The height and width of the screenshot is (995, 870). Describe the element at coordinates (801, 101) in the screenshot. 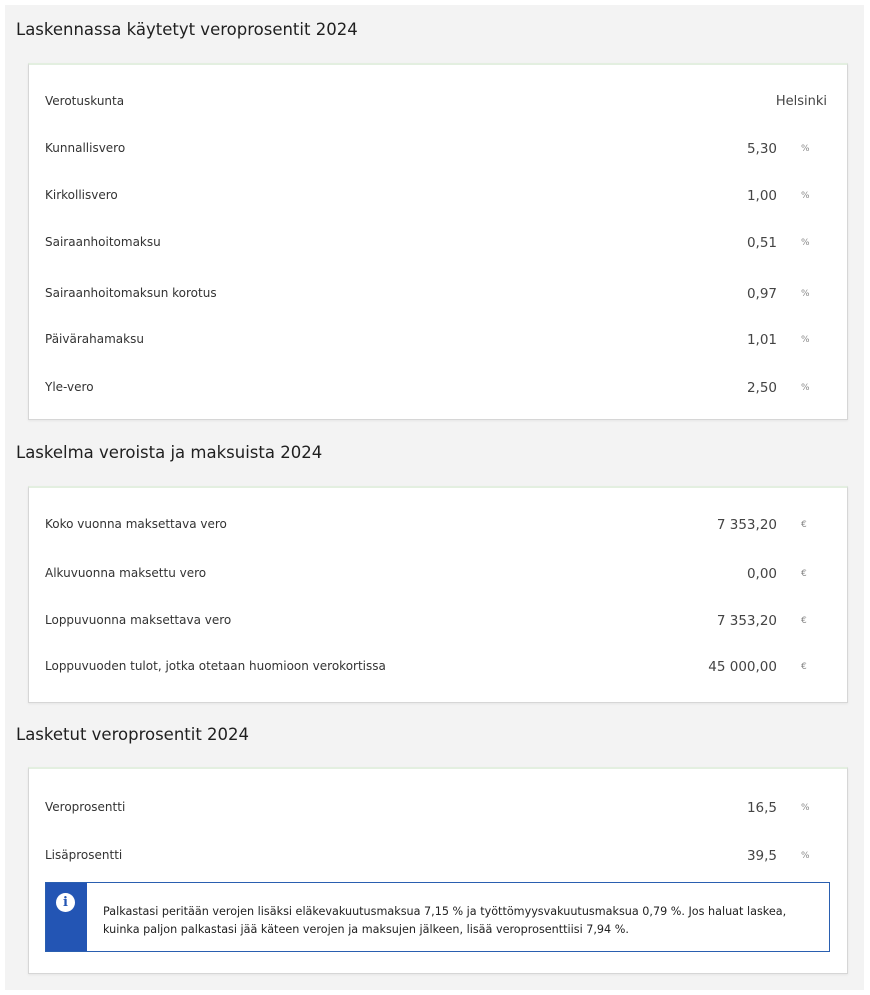

I see `row-value: Helsinki` at that location.